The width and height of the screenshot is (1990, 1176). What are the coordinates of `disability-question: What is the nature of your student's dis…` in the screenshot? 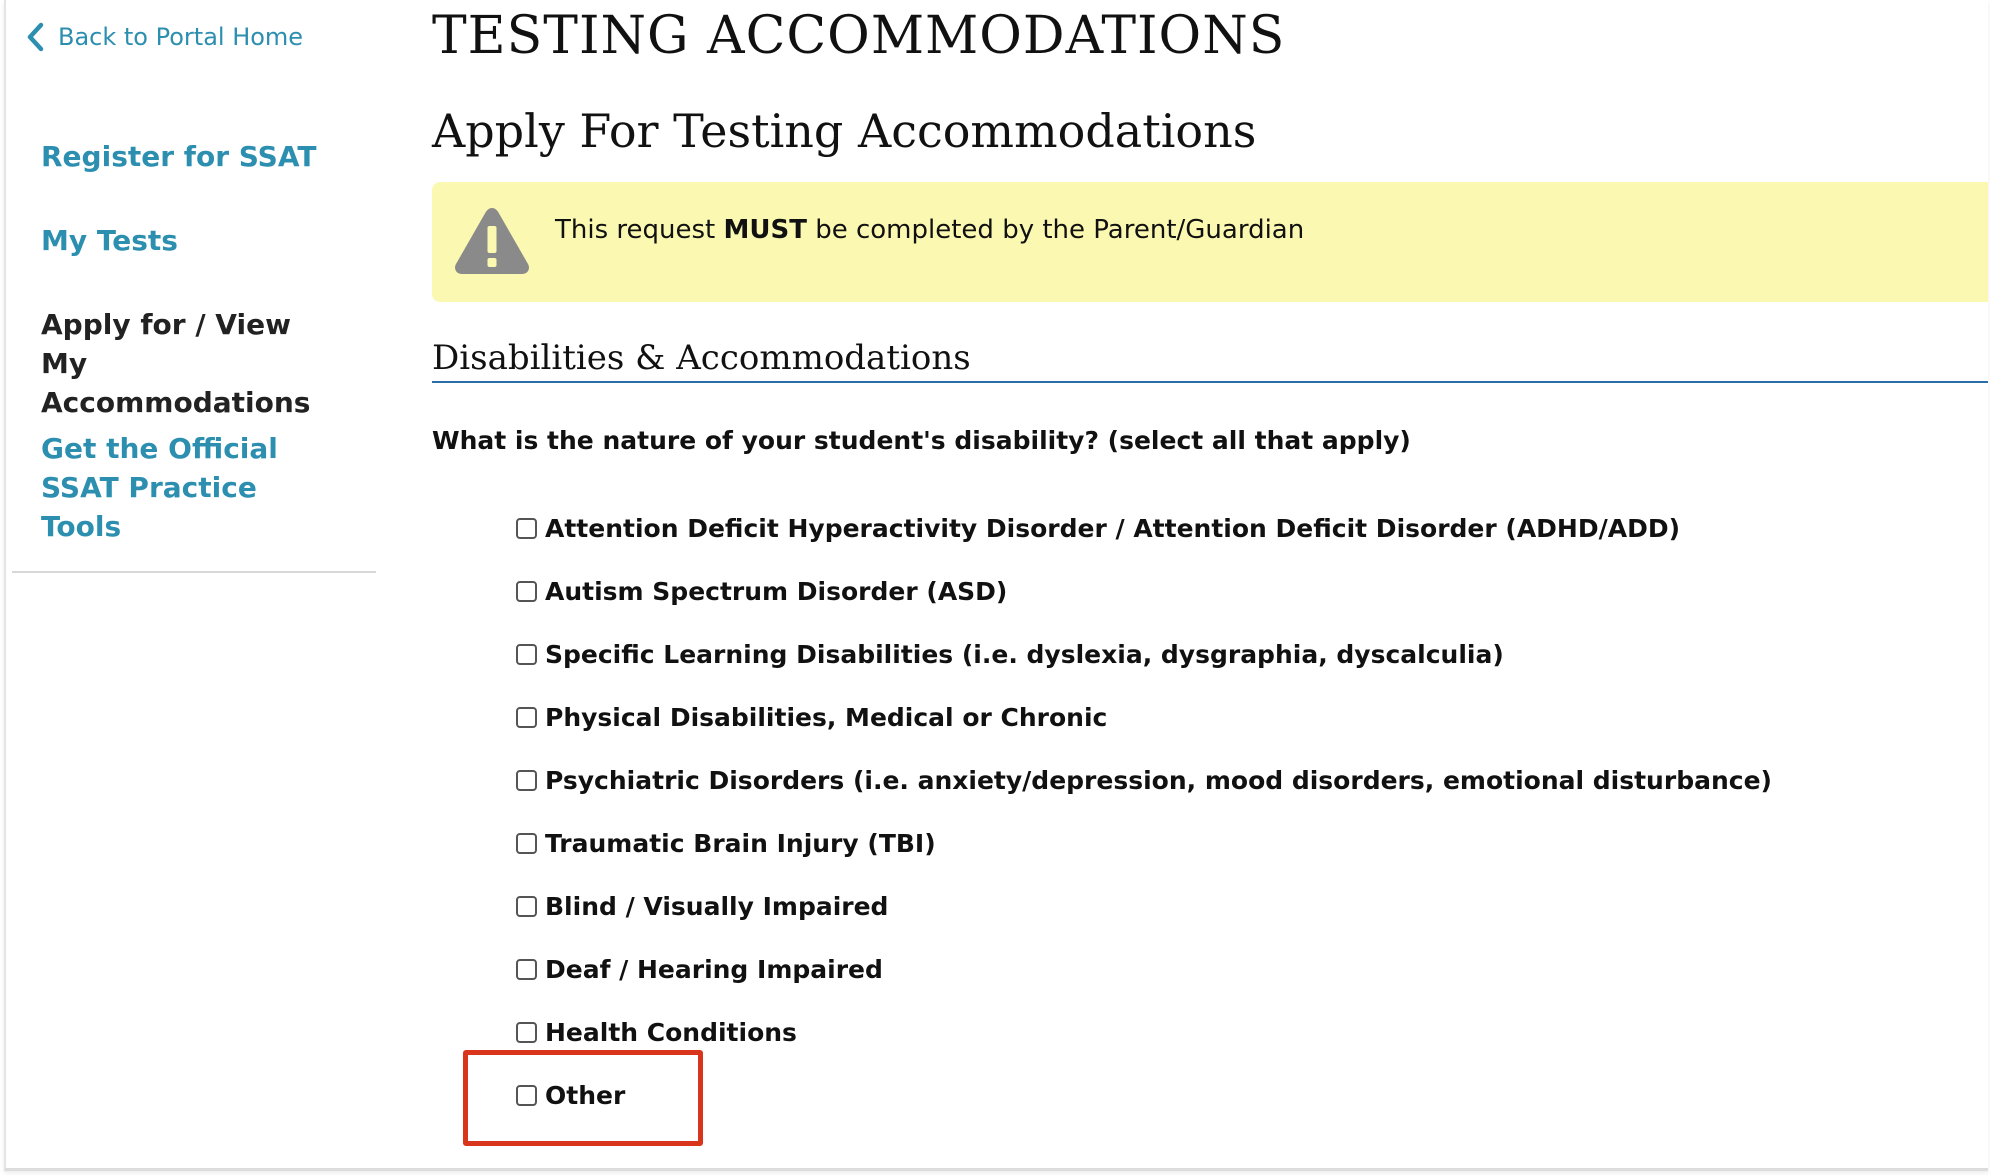 It's located at (921, 440).